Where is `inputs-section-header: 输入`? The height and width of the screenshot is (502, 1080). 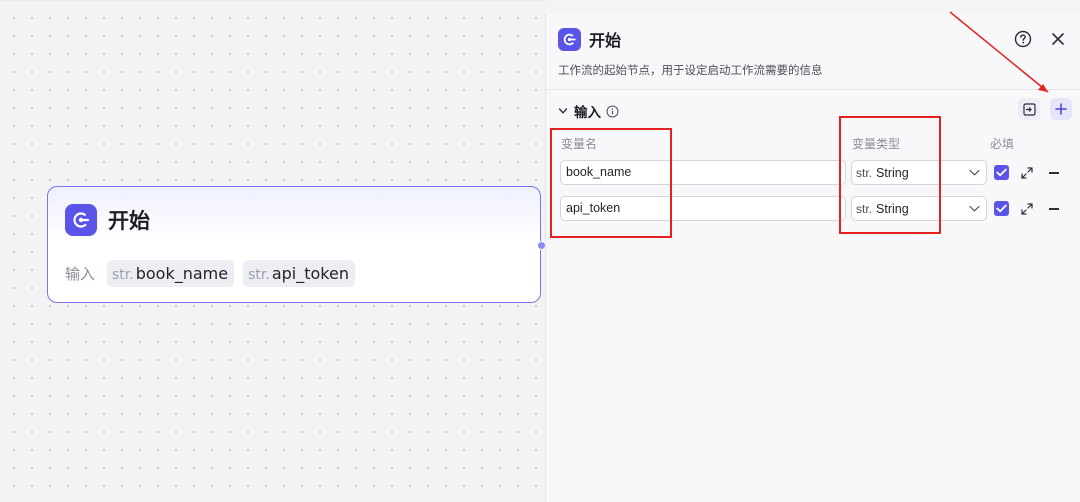 inputs-section-header: 输入 is located at coordinates (814, 111).